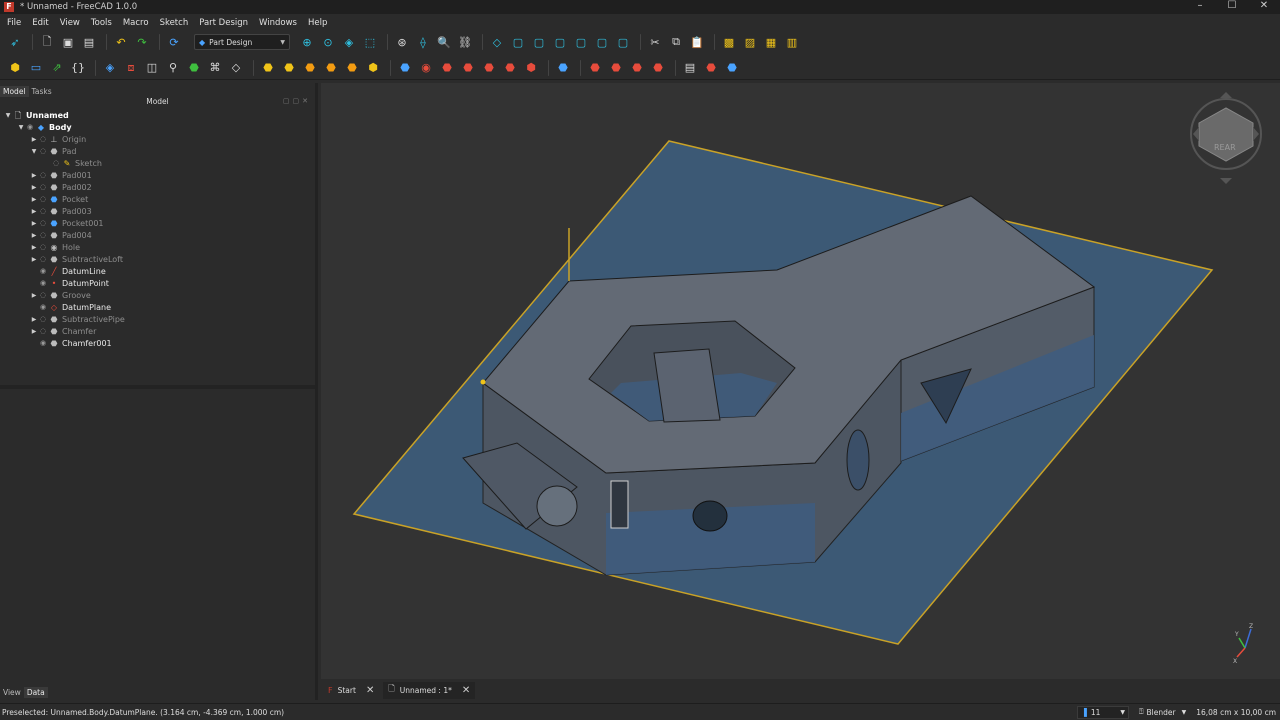  Describe the element at coordinates (307, 42) in the screenshot. I see `fit-all-icon: ⊕` at that location.